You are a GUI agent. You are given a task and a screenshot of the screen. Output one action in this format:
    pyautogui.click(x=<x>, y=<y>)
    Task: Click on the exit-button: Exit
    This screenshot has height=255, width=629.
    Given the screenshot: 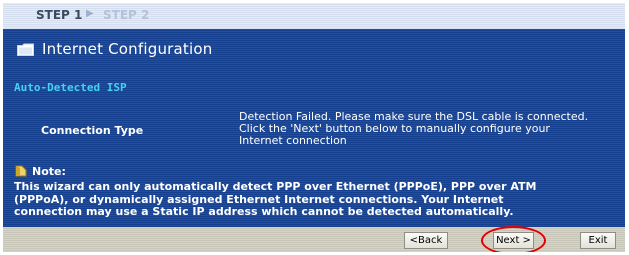 What is the action you would take?
    pyautogui.click(x=598, y=240)
    